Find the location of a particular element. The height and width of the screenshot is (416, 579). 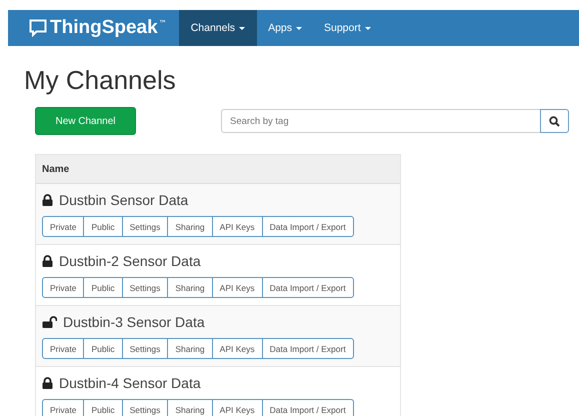

search-button is located at coordinates (554, 121).